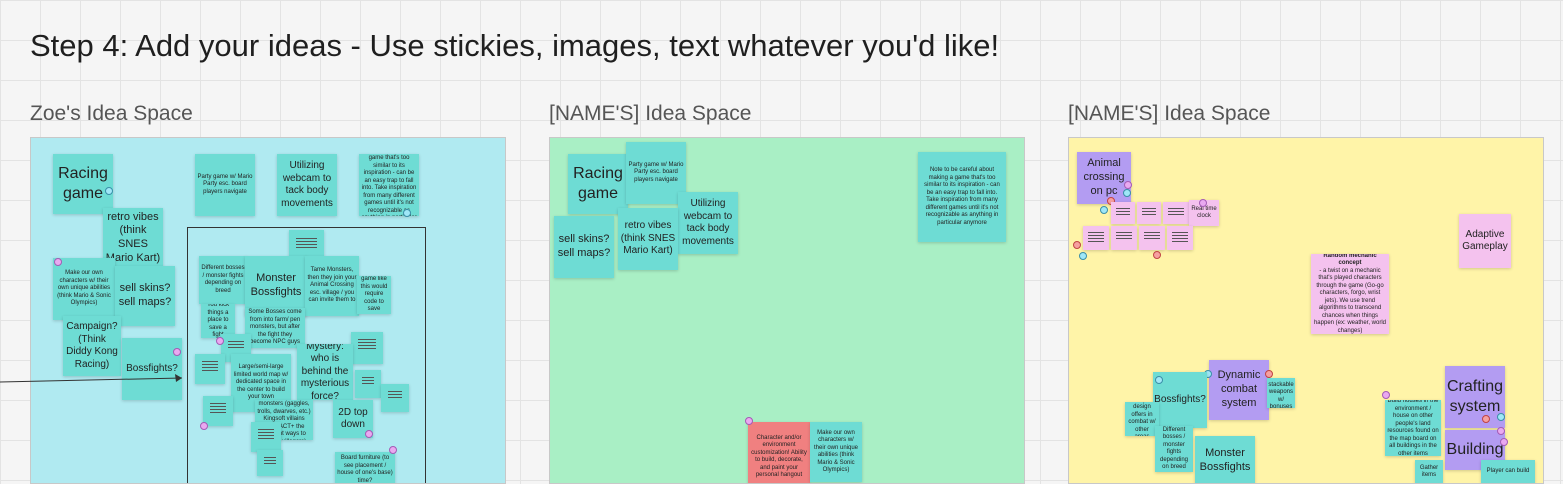 This screenshot has height=484, width=1563. I want to click on sticky-small: You kick things a place to save a fight, so click(218, 321).